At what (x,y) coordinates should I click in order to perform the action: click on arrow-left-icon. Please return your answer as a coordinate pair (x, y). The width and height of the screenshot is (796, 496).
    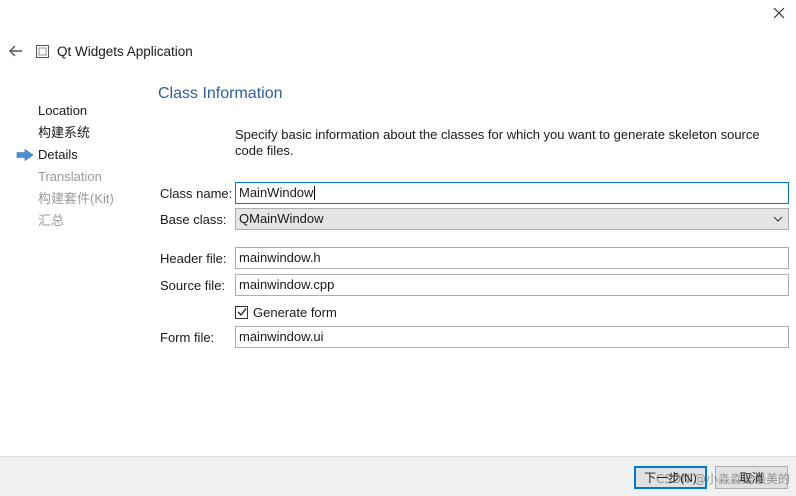
    Looking at the image, I should click on (15, 51).